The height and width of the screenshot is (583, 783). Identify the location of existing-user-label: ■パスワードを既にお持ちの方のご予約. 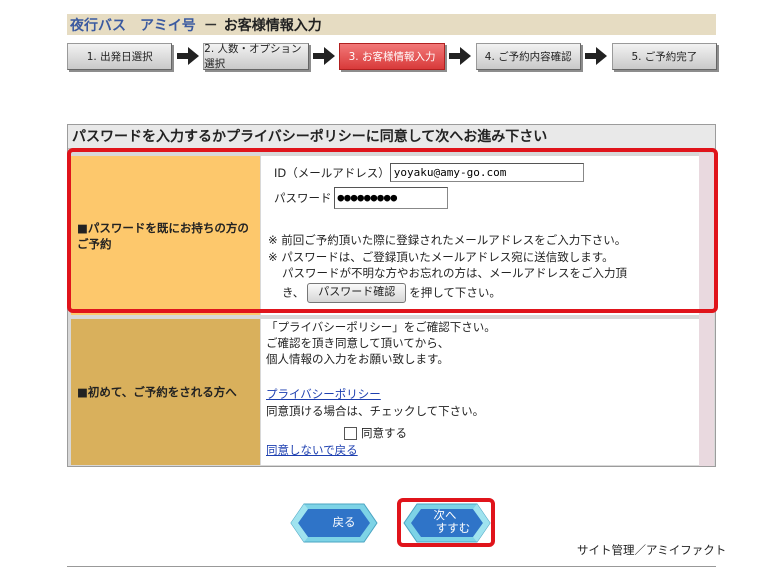
(165, 235).